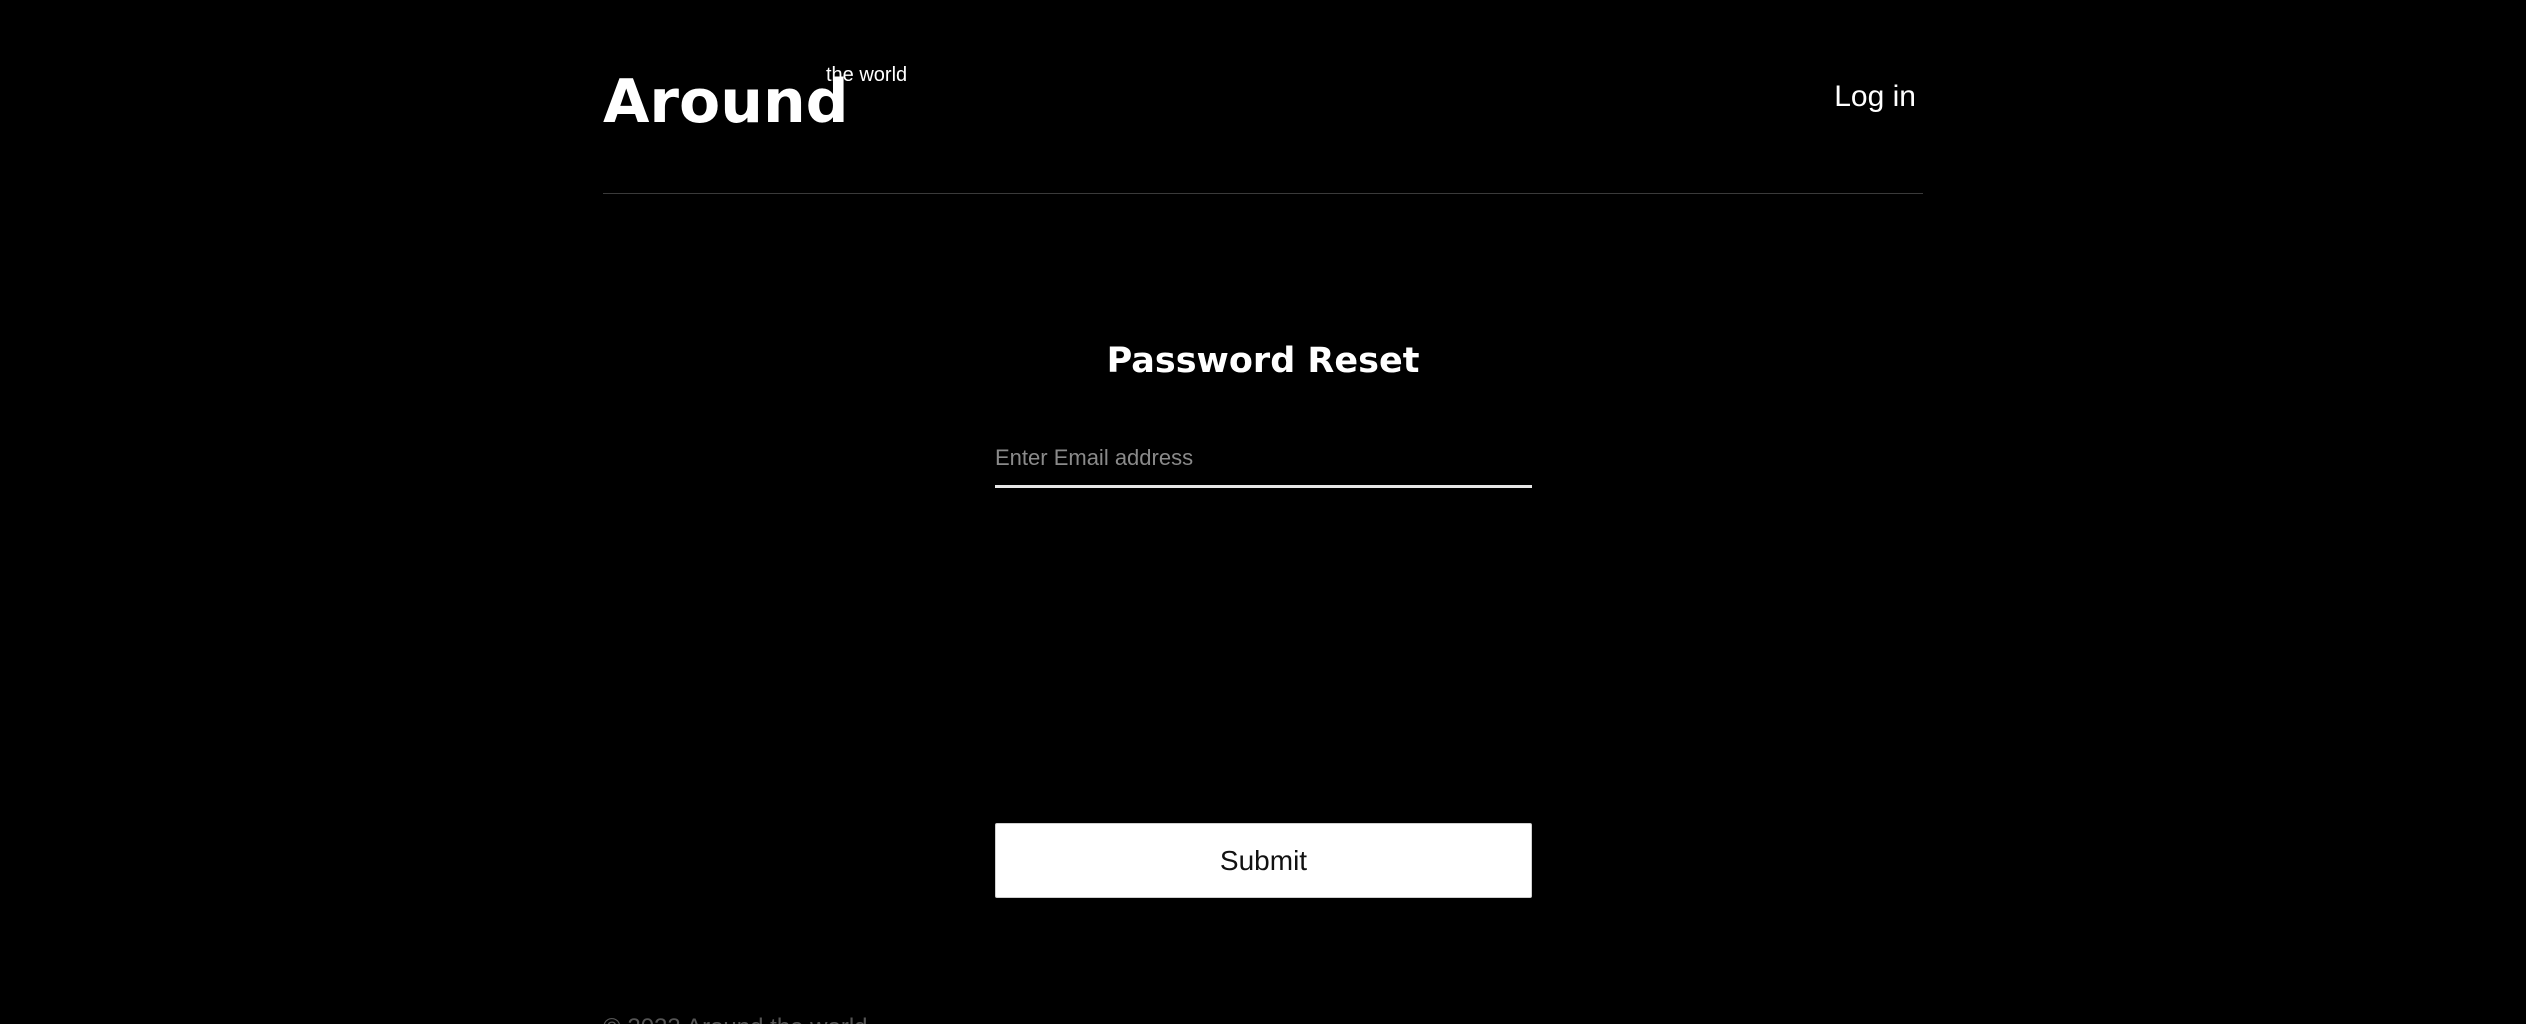  I want to click on submit-button: Submit, so click(1263, 860).